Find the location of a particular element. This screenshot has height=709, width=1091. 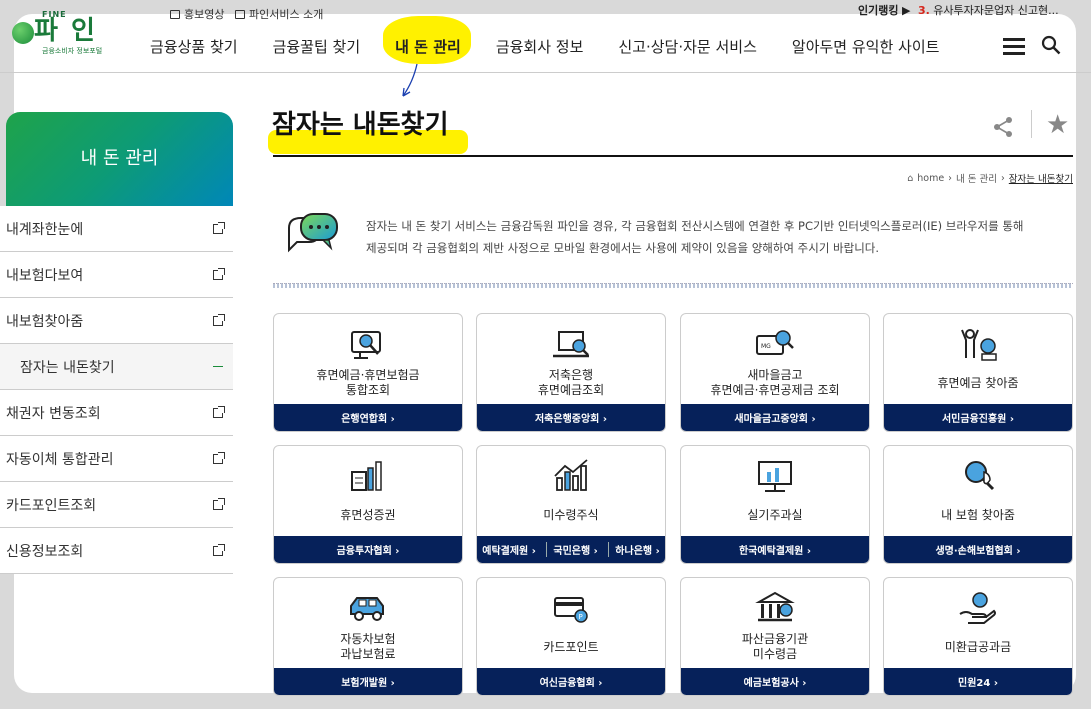

service-card-button-bar: 은행연합회 › is located at coordinates (368, 417).